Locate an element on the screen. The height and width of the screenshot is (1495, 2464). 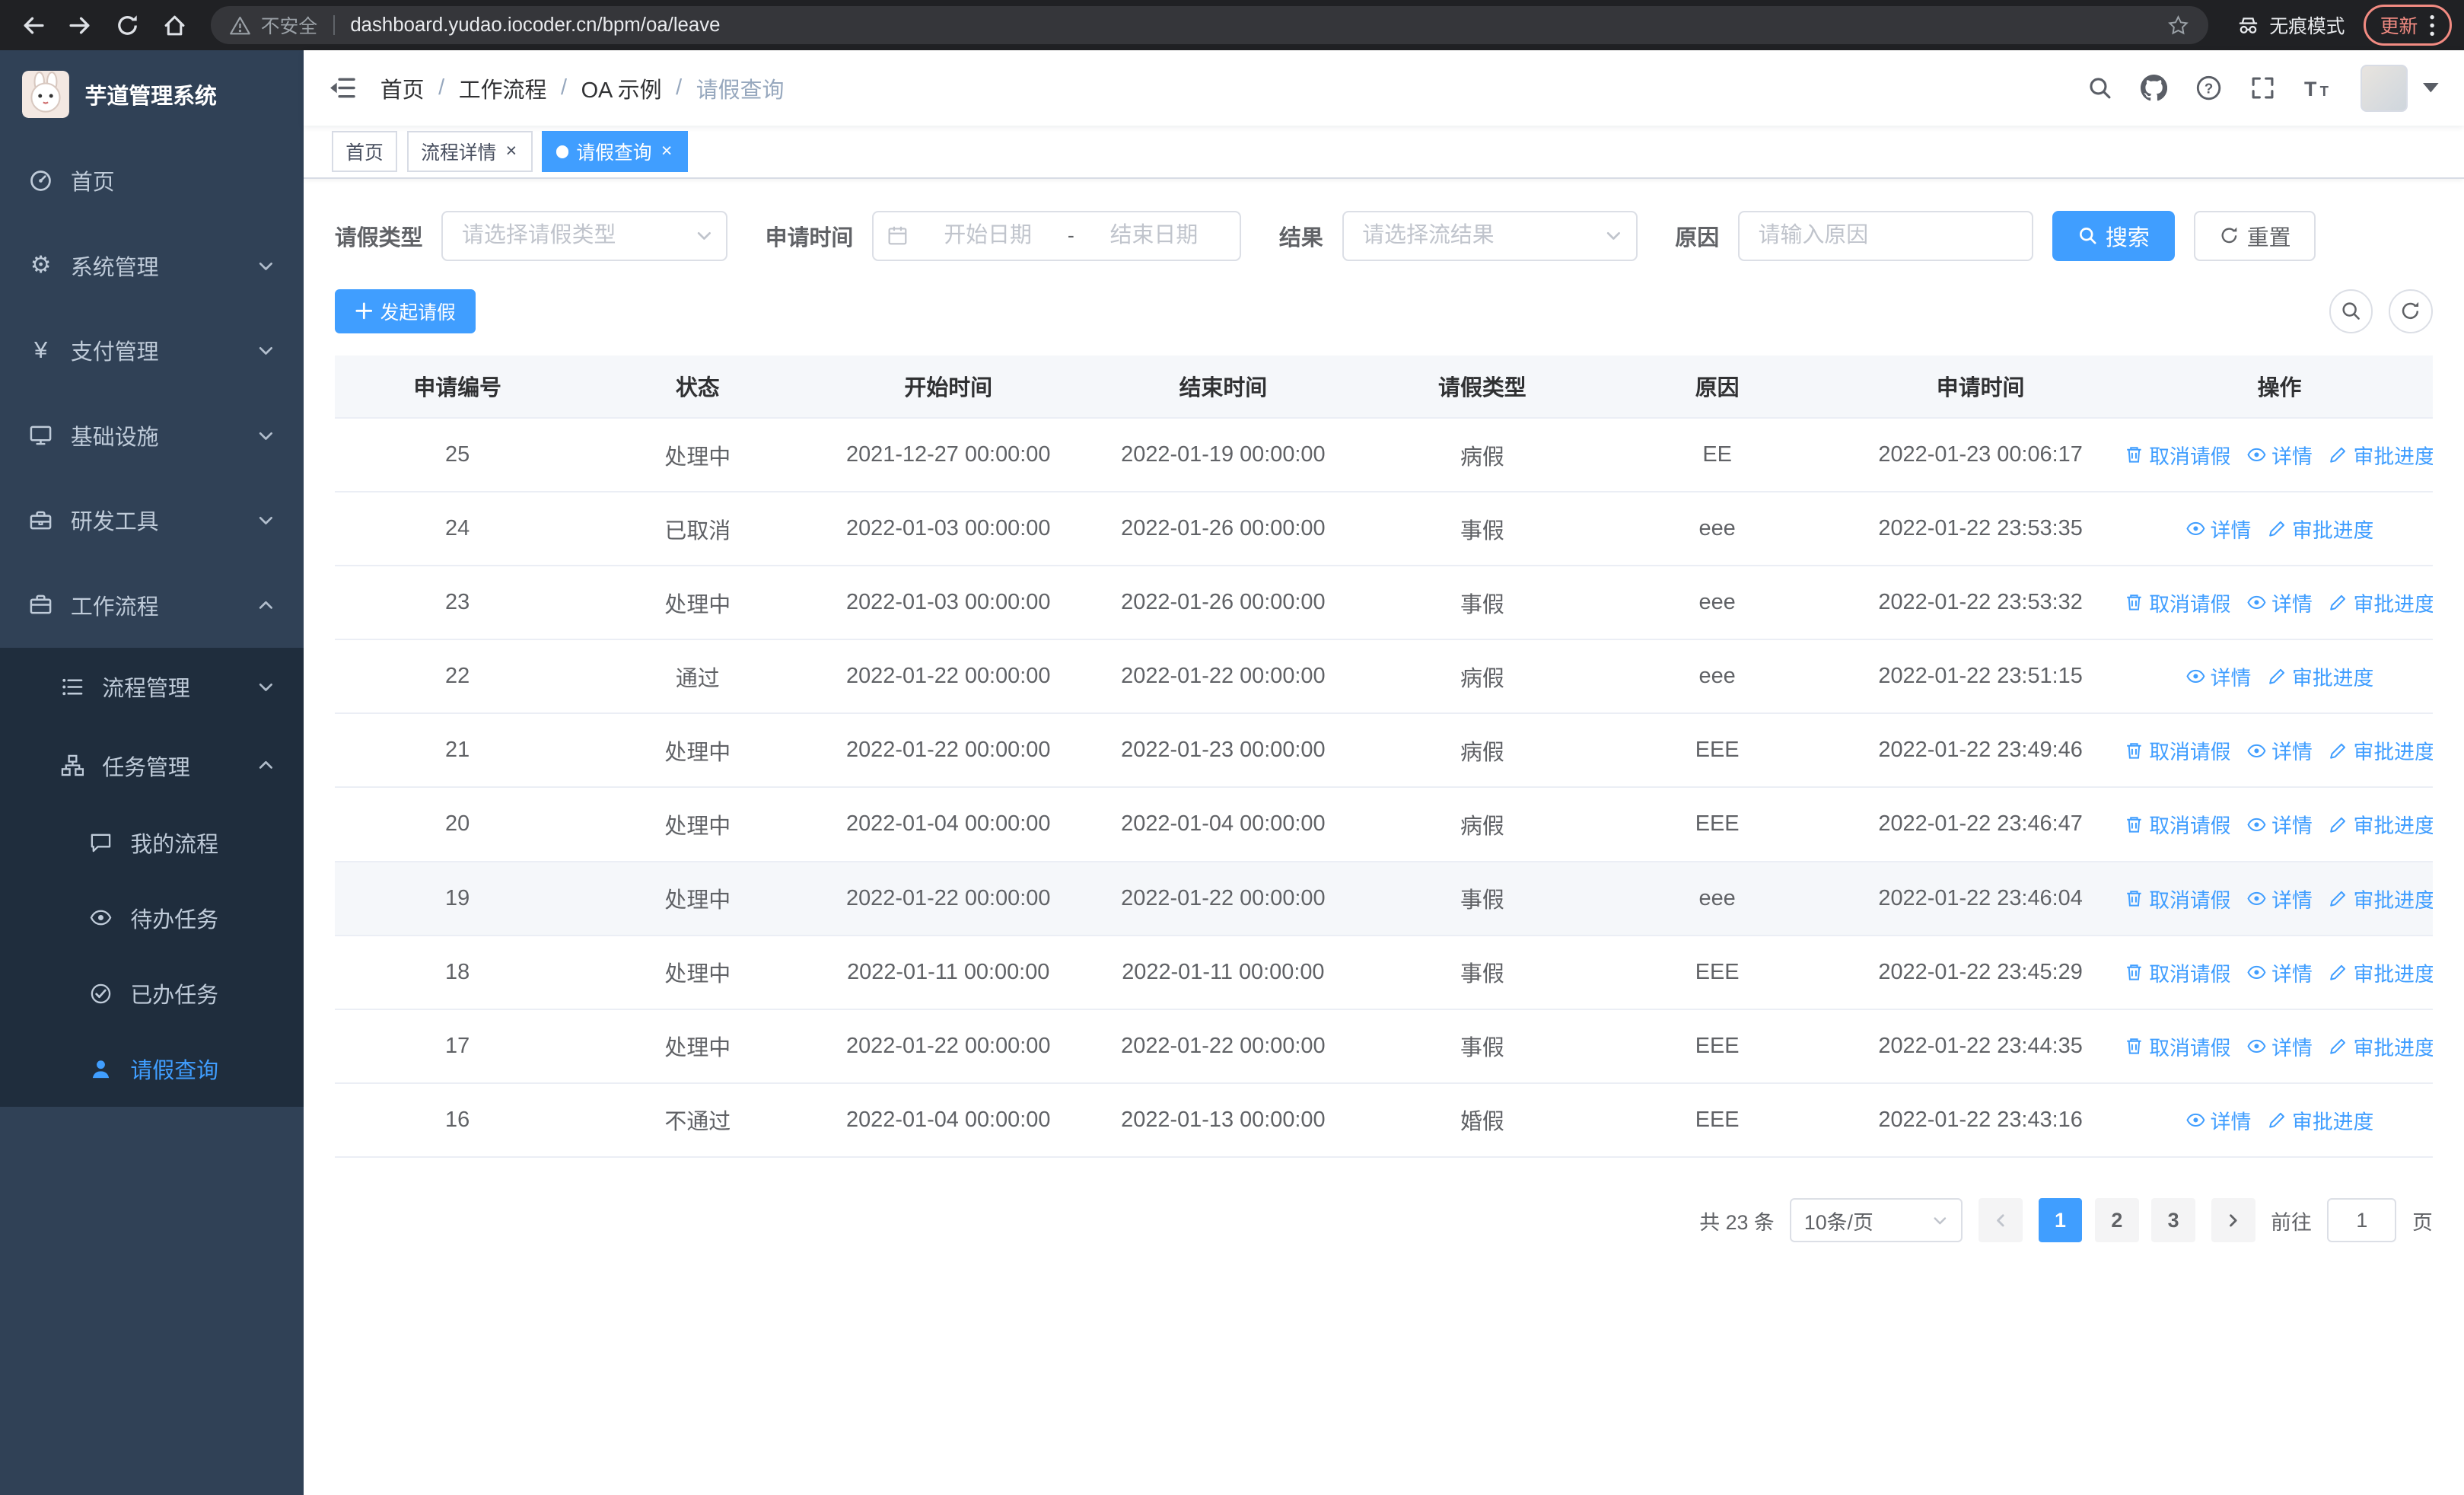
sidebar-item-payment-management: ¥ 支付管理 is located at coordinates (152, 351).